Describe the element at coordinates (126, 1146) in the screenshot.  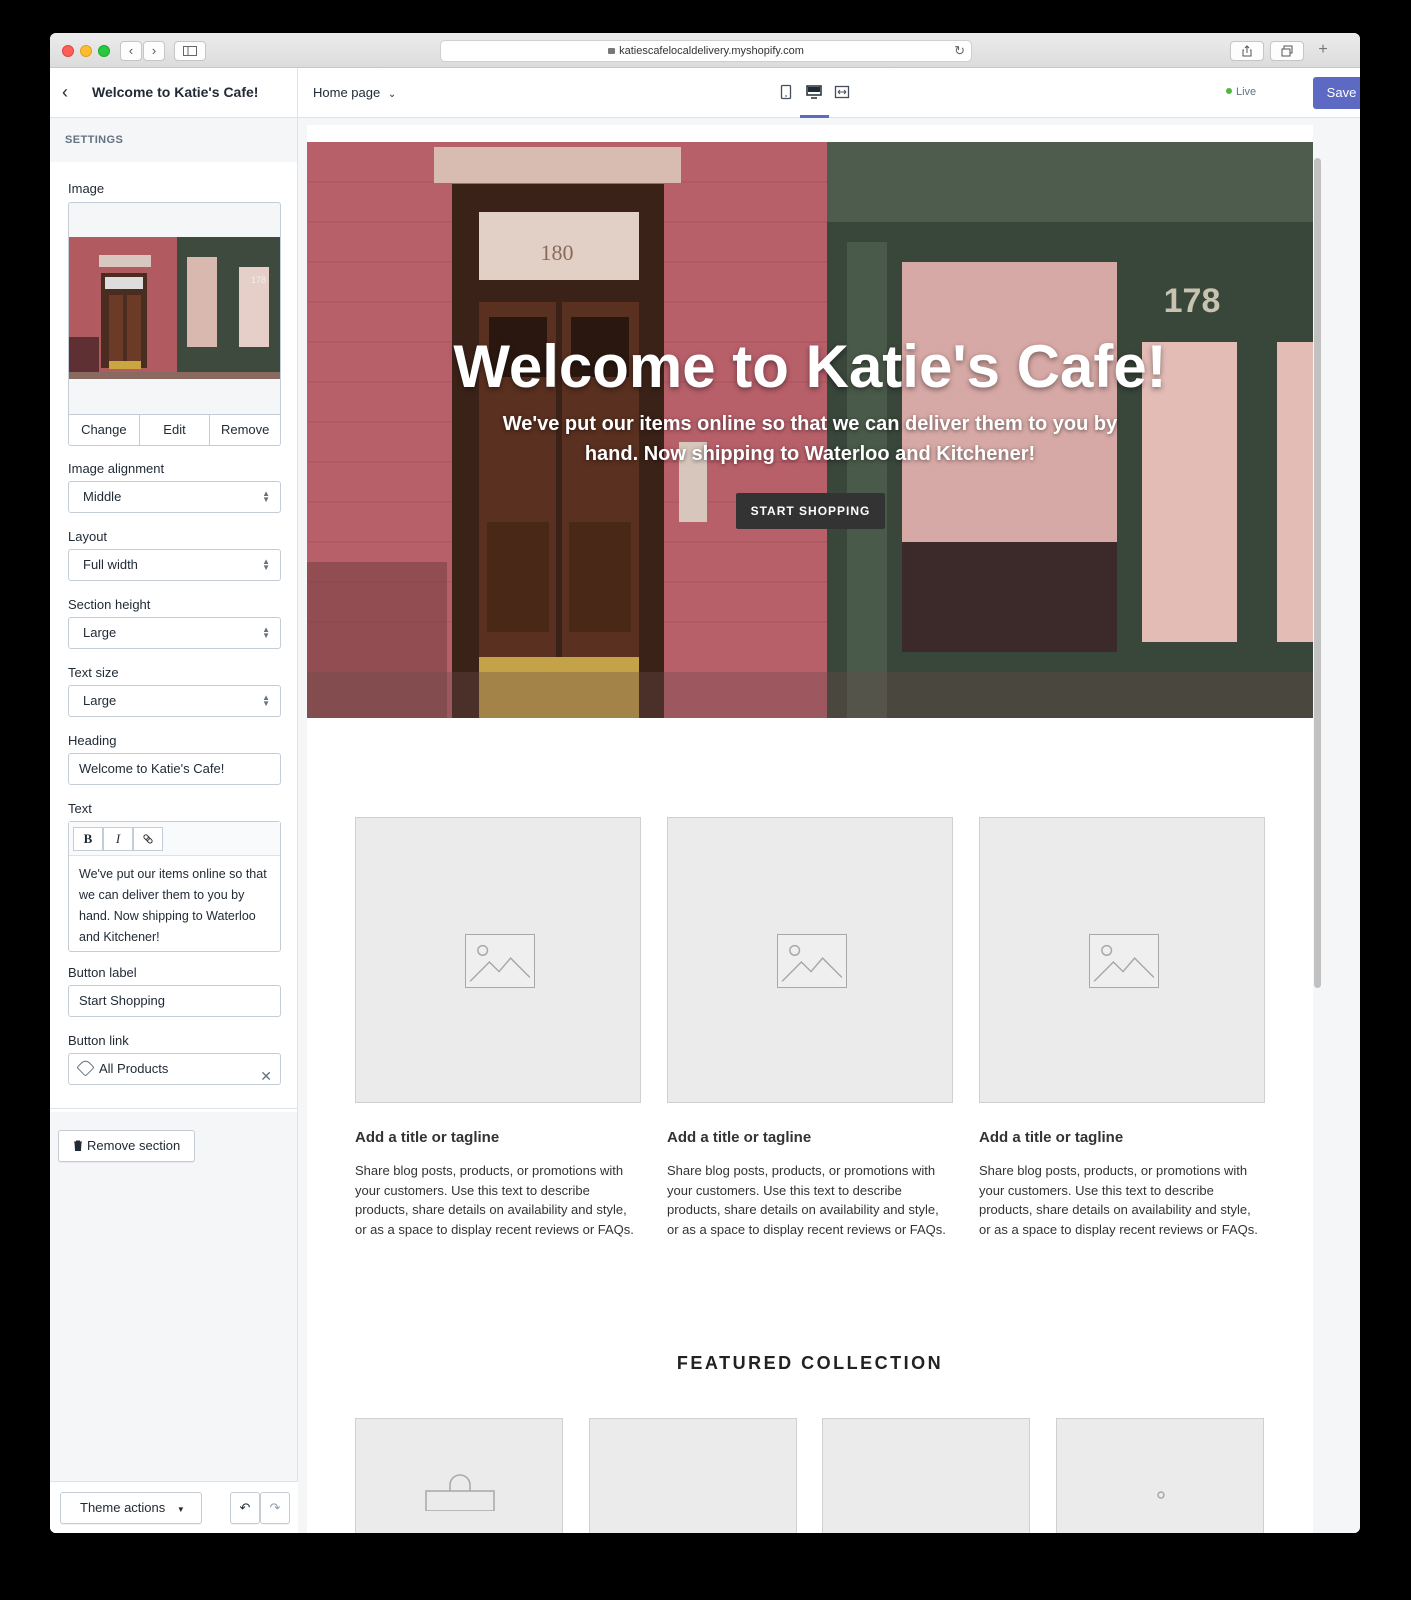
I see `remove-section-button: Remove section` at that location.